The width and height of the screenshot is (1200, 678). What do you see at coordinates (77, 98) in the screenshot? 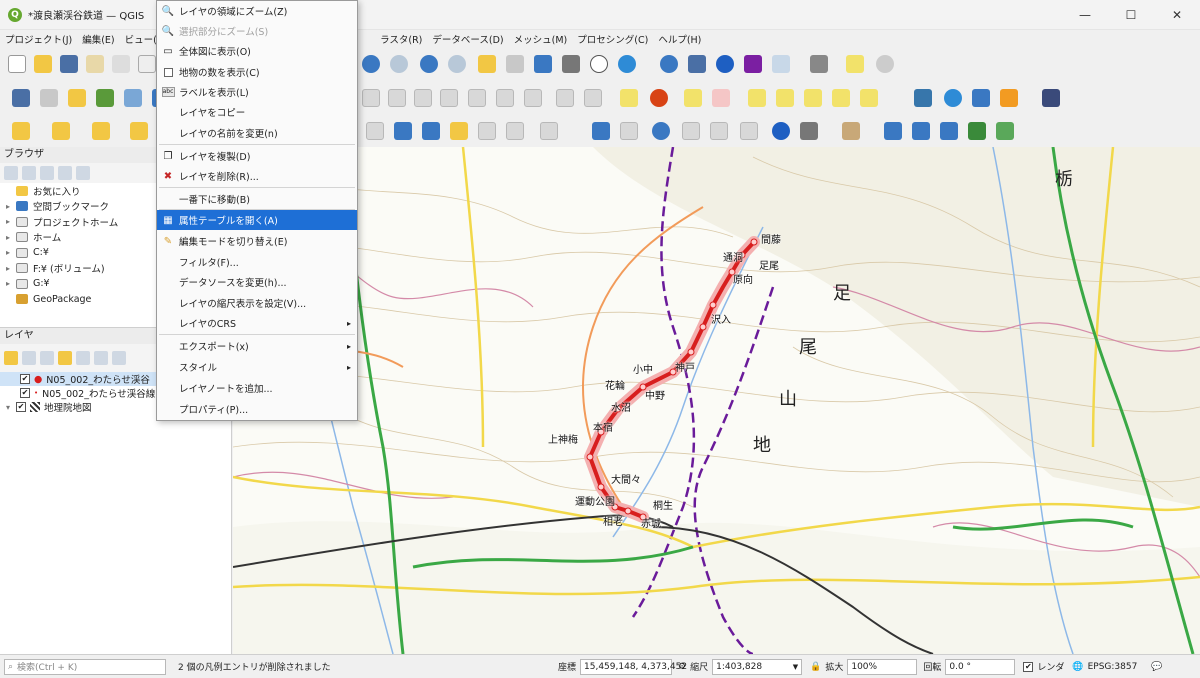
I see `add-vector-layer-icon` at bounding box center [77, 98].